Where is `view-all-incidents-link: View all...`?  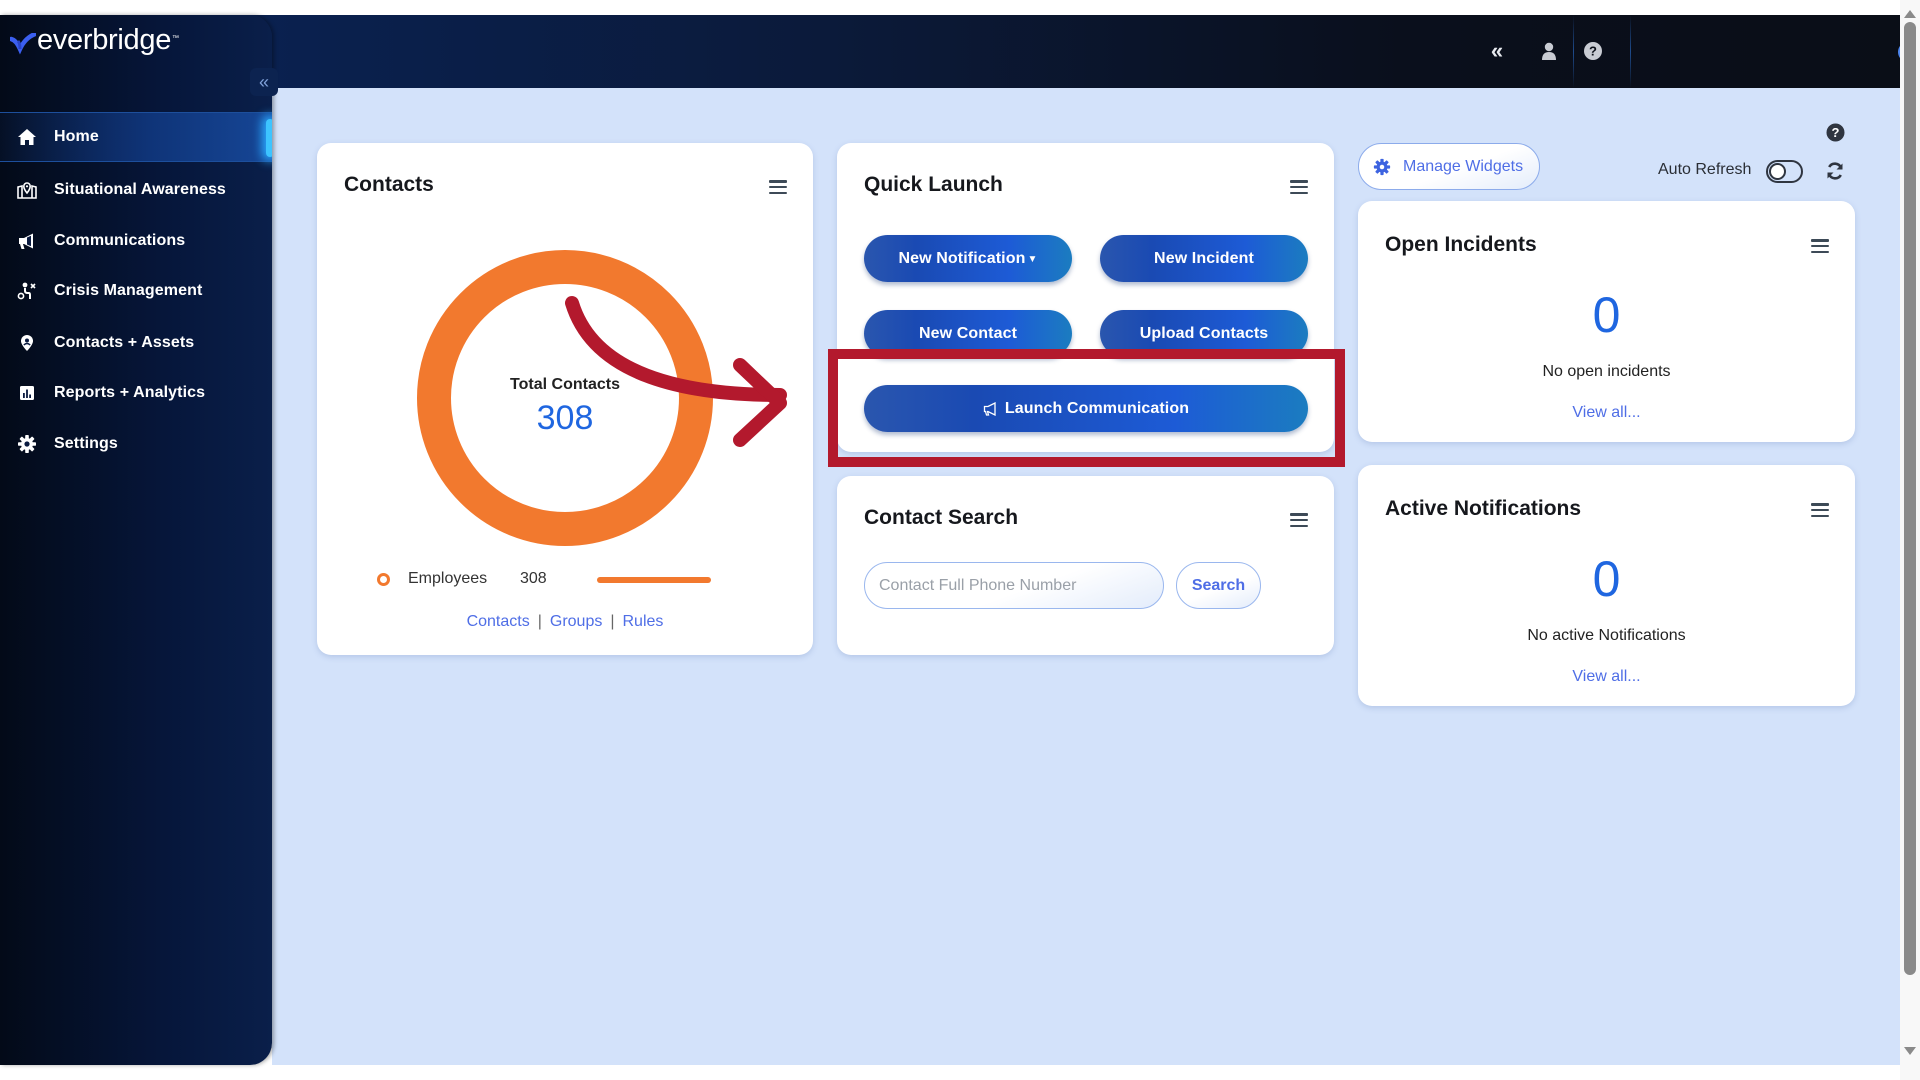
view-all-incidents-link: View all... is located at coordinates (1606, 413).